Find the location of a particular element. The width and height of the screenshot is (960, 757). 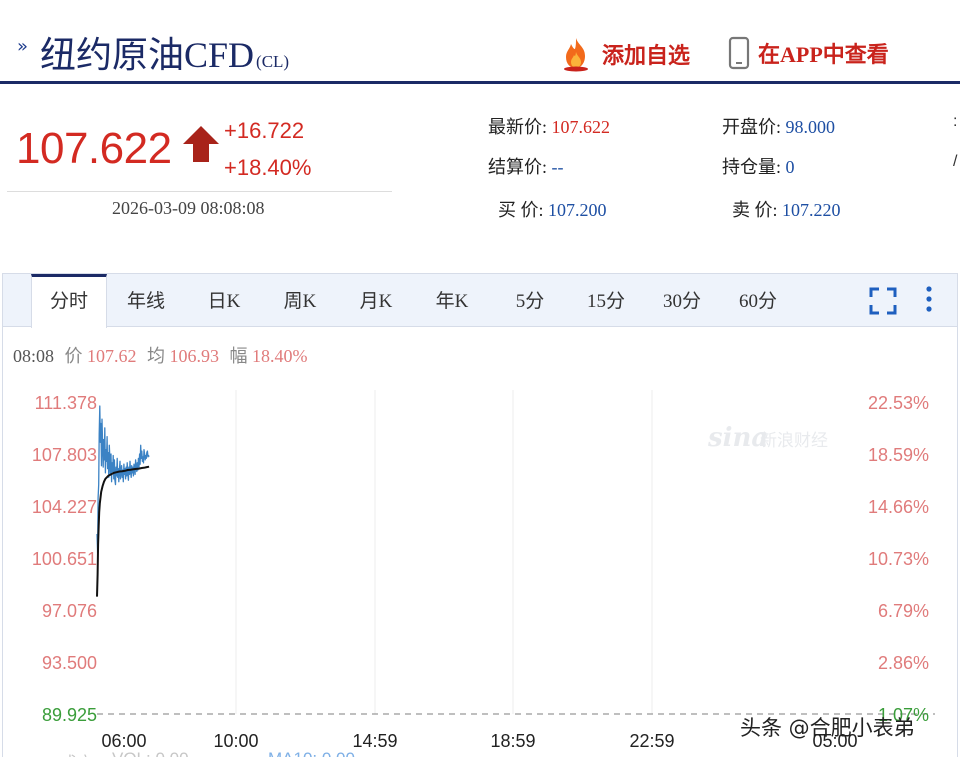

clipped-text-fragment: : is located at coordinates (955, 121).